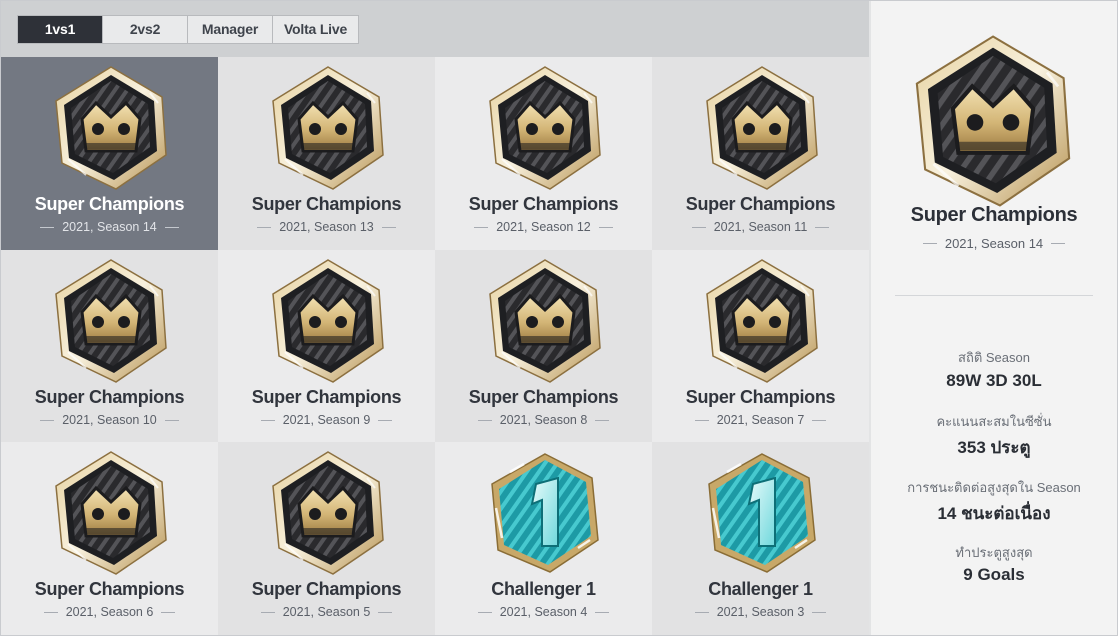  I want to click on rank-season-text: 2021, Season 8, so click(543, 420).